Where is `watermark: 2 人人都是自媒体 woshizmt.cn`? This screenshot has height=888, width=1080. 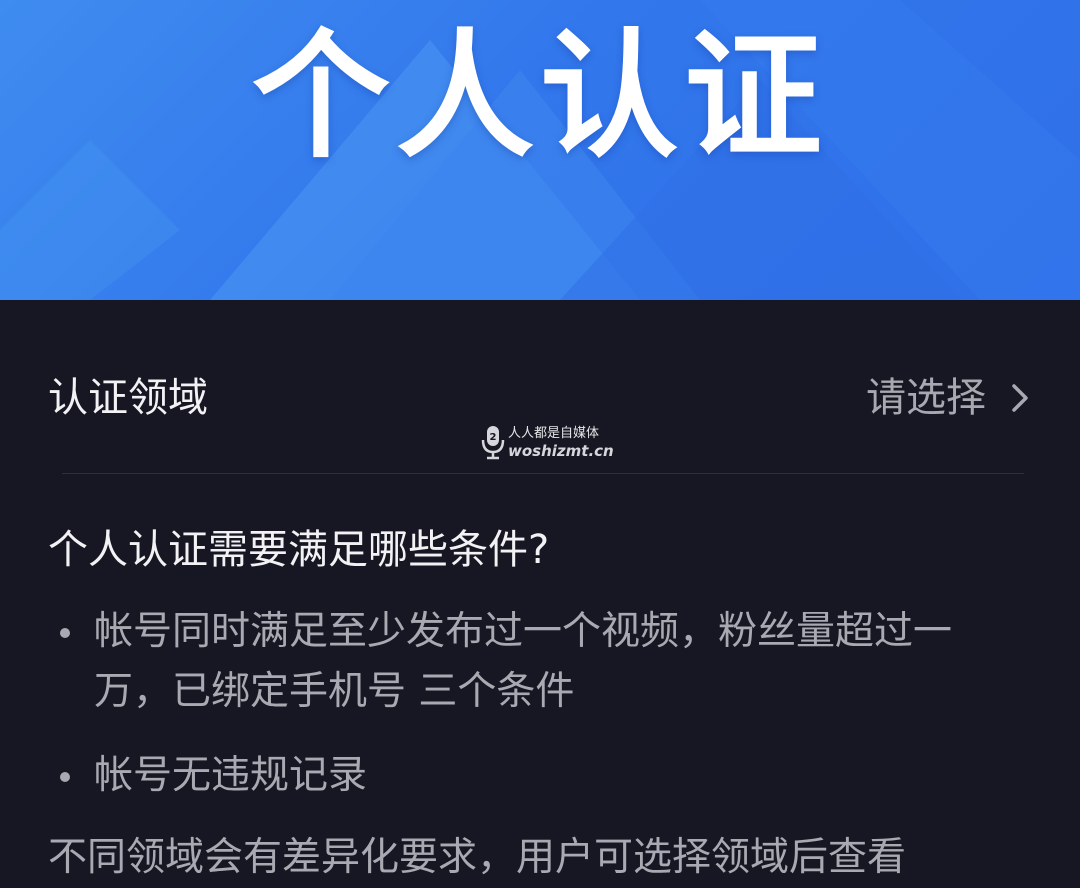
watermark: 2 人人都是自媒体 woshizmt.cn is located at coordinates (550, 442).